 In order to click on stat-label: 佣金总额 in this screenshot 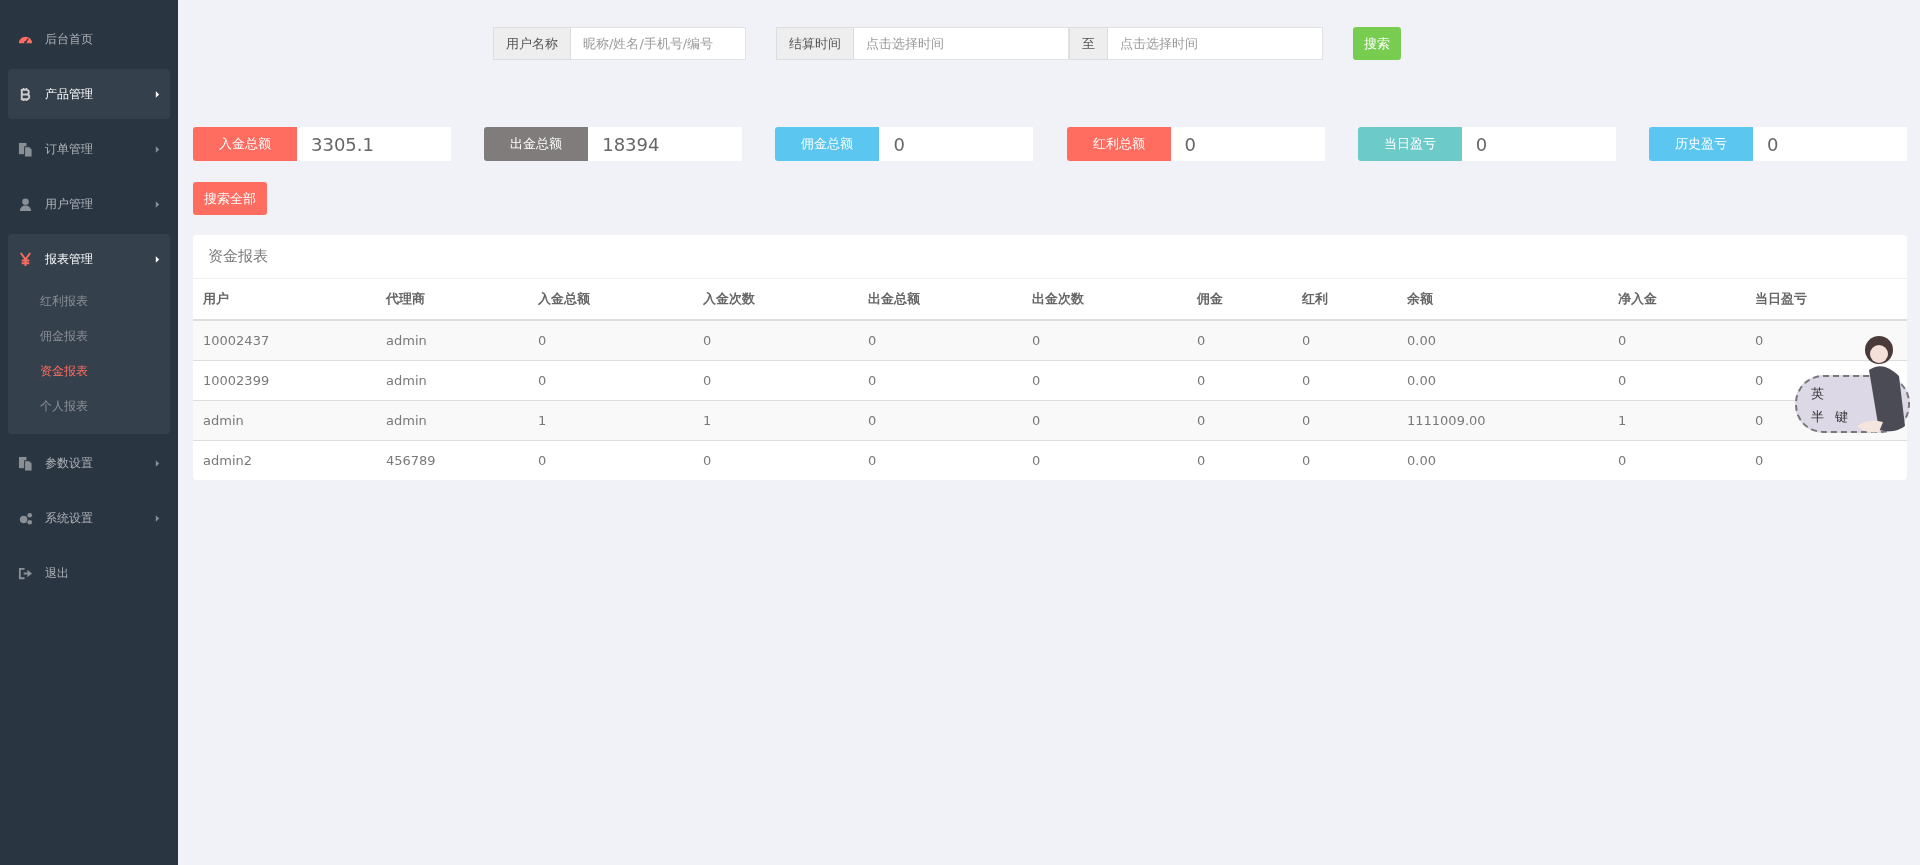, I will do `click(827, 144)`.